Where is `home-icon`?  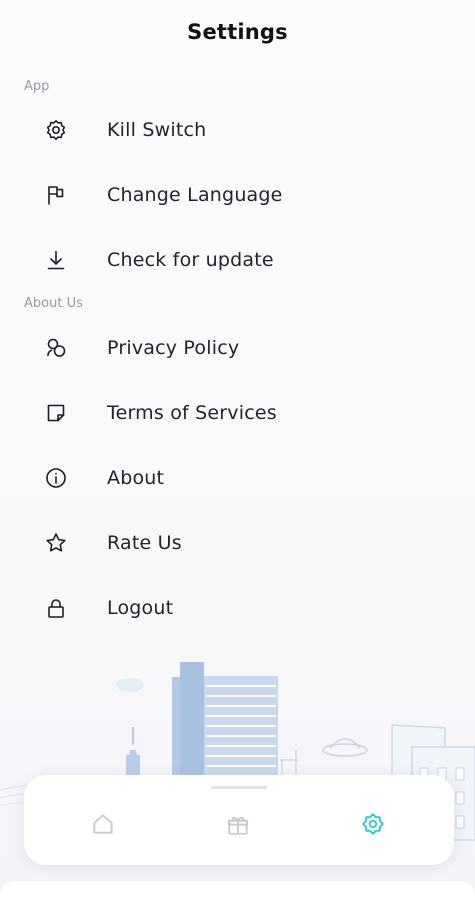
home-icon is located at coordinates (103, 824).